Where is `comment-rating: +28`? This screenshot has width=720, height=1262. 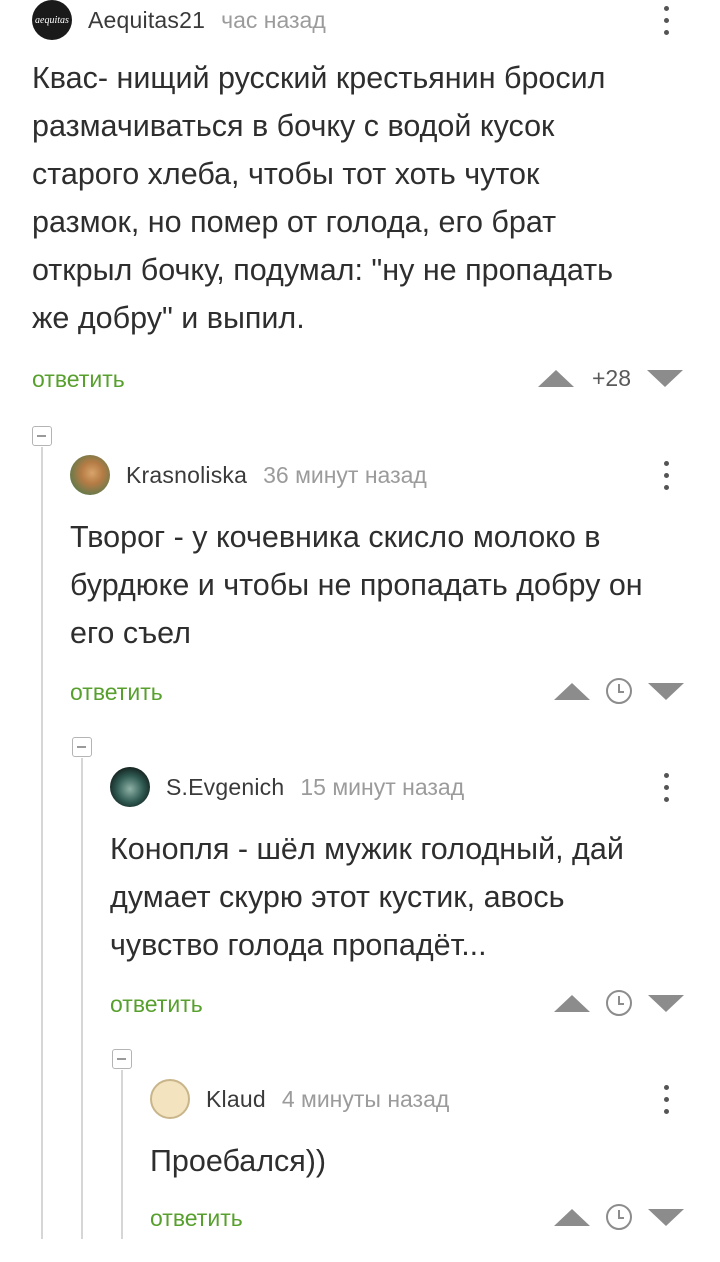 comment-rating: +28 is located at coordinates (611, 378).